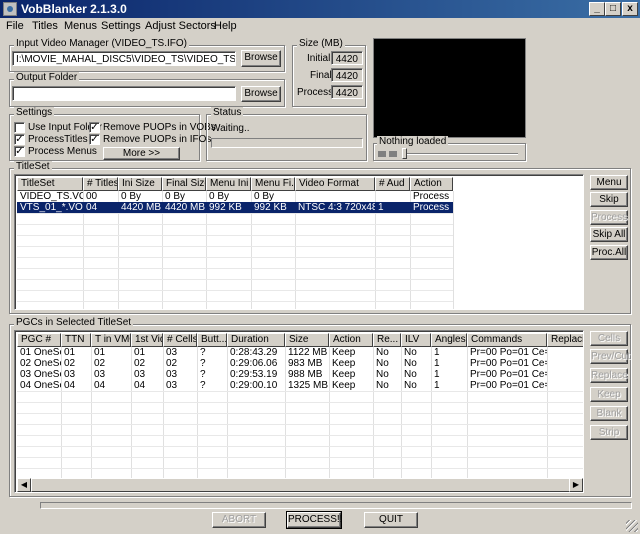 This screenshot has height=534, width=640. I want to click on menu-adjust-sectors: Adjust Sectors, so click(180, 26).